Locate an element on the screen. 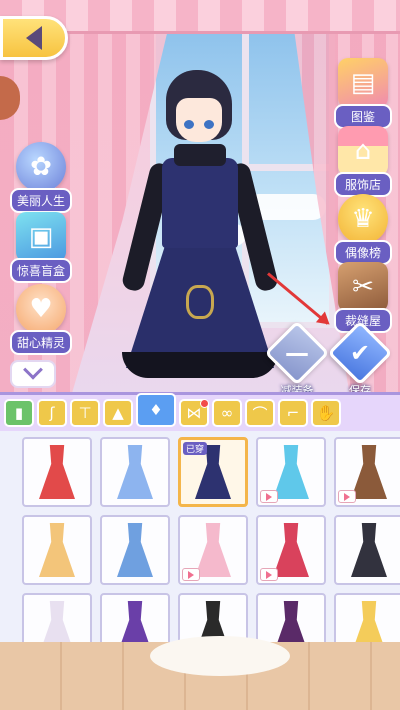  remove-outfit-button: — 减装备 is located at coordinates (297, 359).